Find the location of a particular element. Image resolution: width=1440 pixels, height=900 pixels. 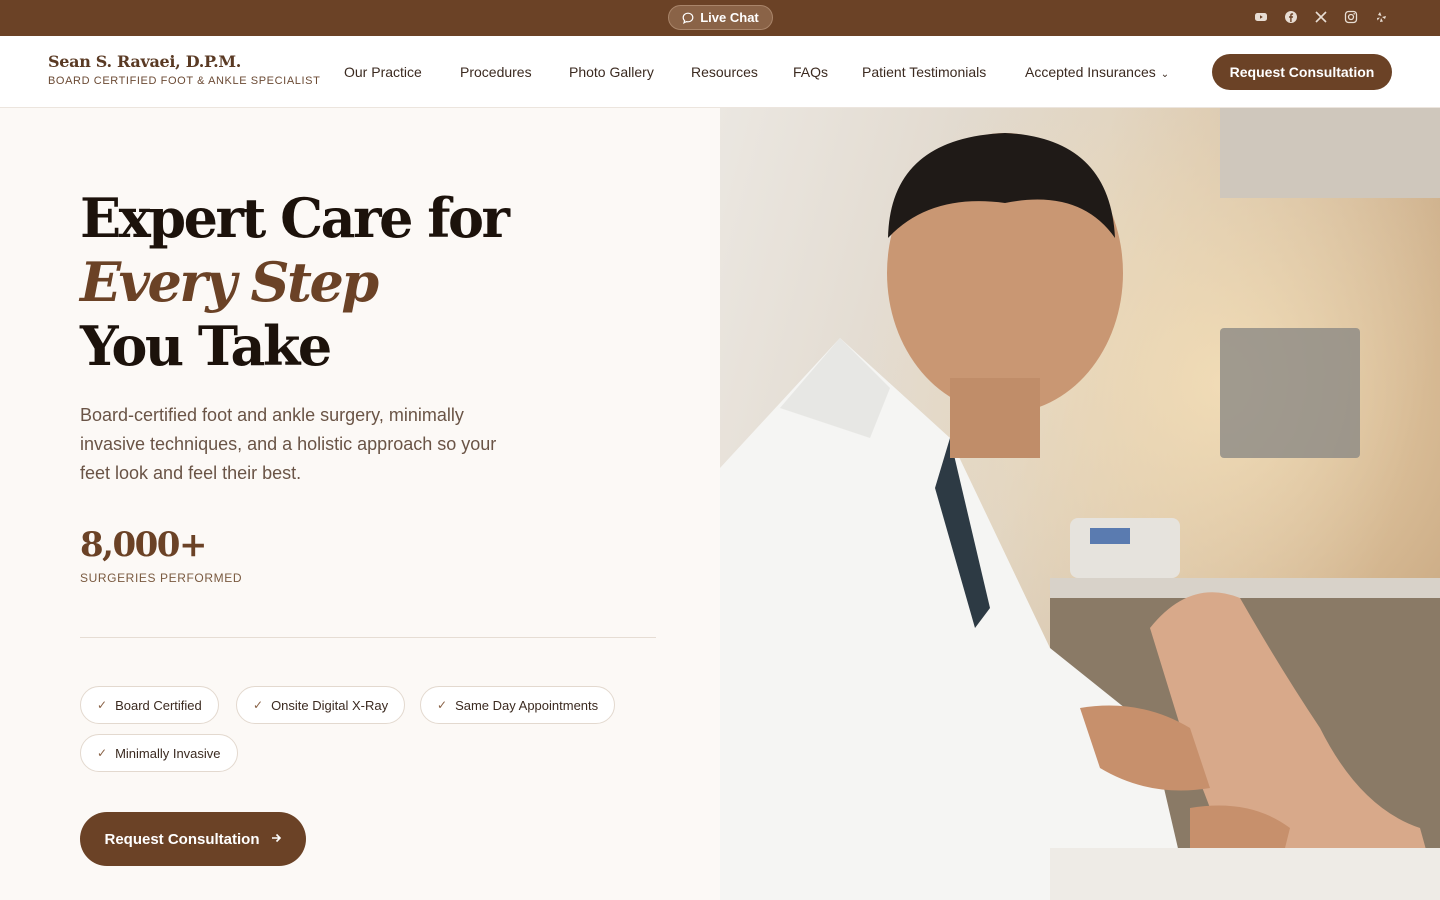

hero-title: Expert Care for Every Step You Take is located at coordinates (295, 282).